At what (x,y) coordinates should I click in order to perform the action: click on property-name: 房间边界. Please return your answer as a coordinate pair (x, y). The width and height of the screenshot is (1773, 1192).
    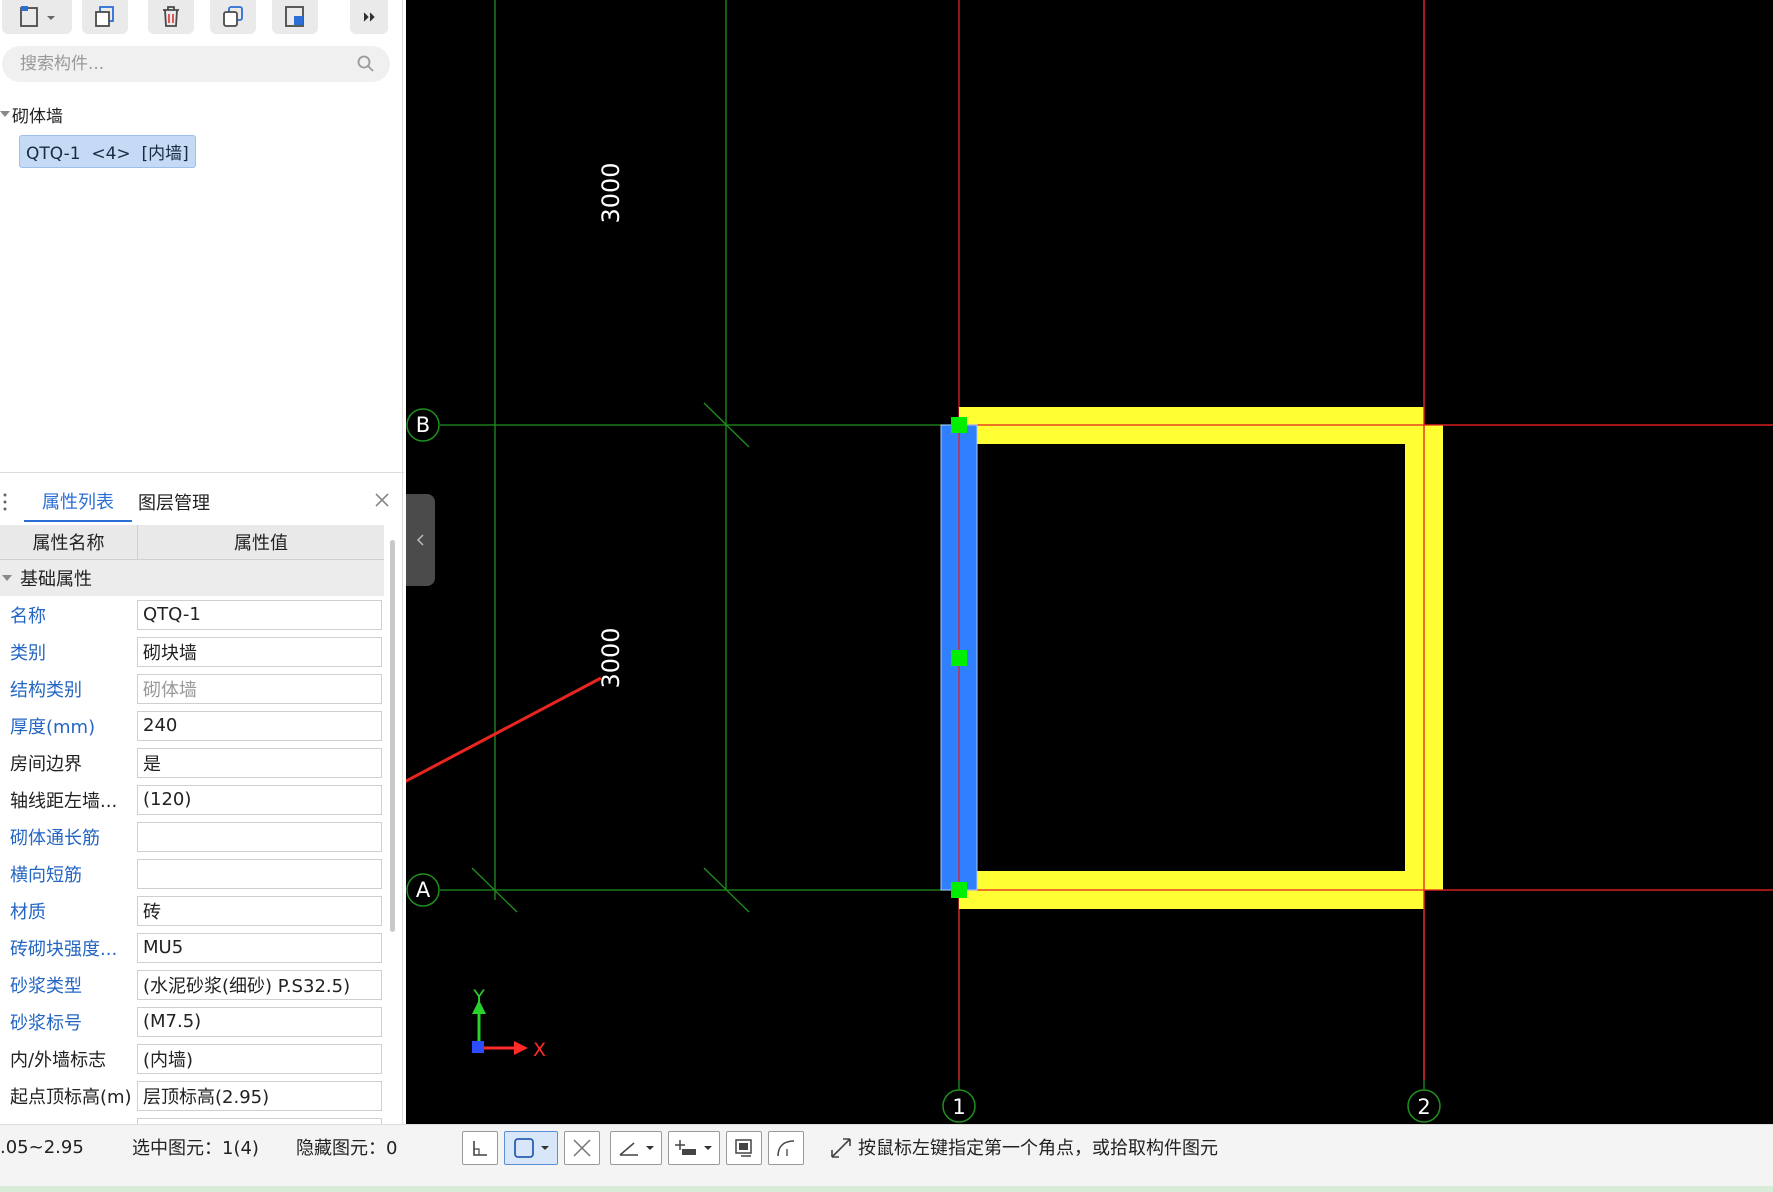
    Looking at the image, I should click on (46, 764).